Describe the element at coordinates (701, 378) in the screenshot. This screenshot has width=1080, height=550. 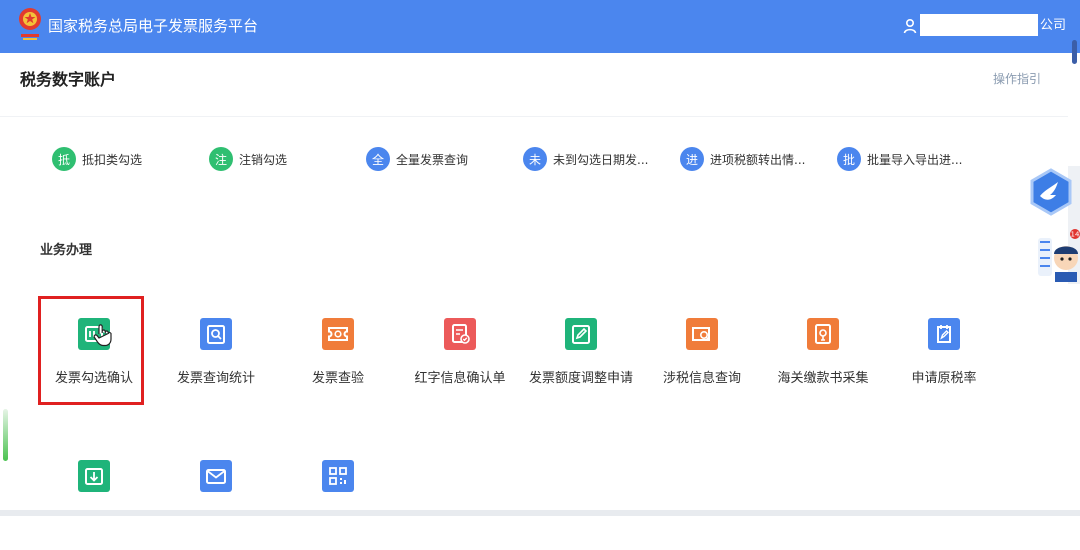
I see `tile-label: 涉税信息查询` at that location.